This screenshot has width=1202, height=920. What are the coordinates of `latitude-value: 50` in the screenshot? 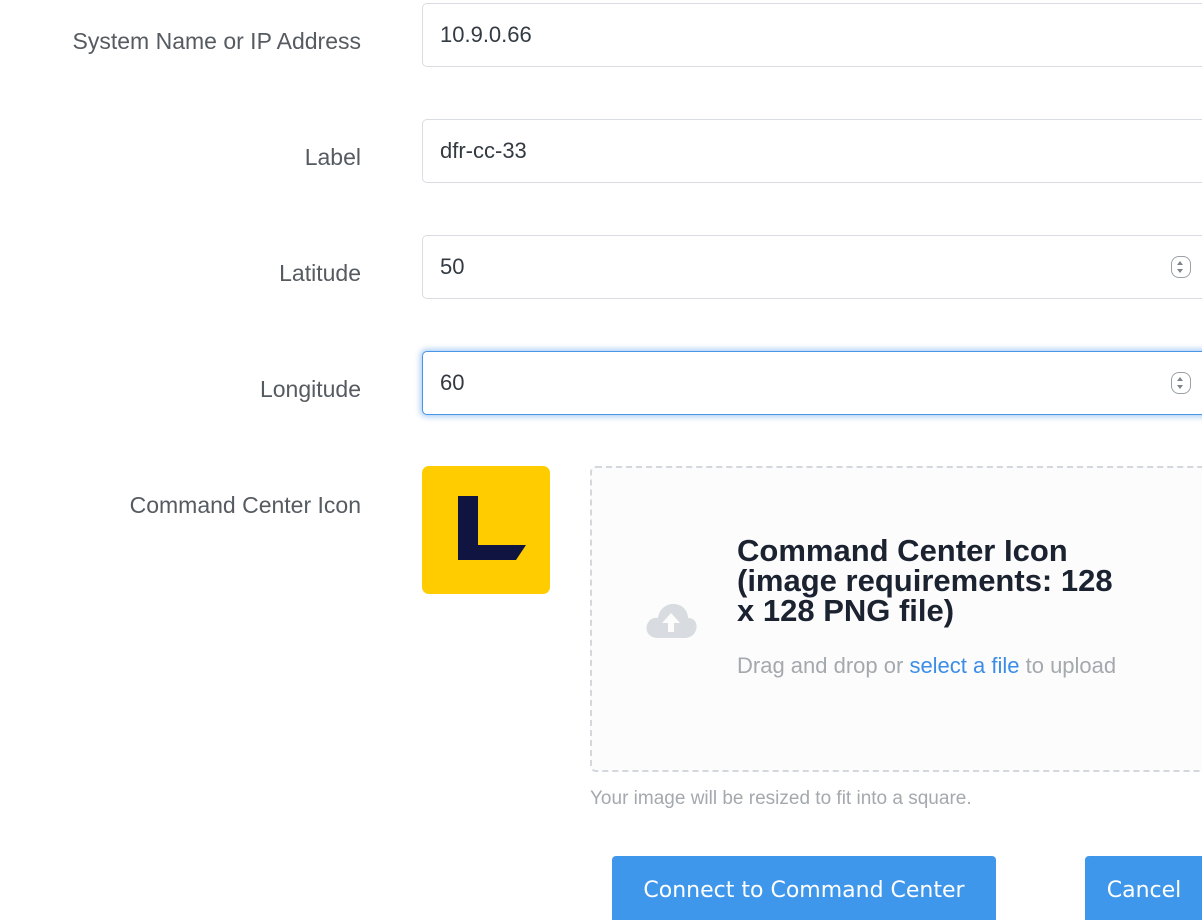 It's located at (452, 266).